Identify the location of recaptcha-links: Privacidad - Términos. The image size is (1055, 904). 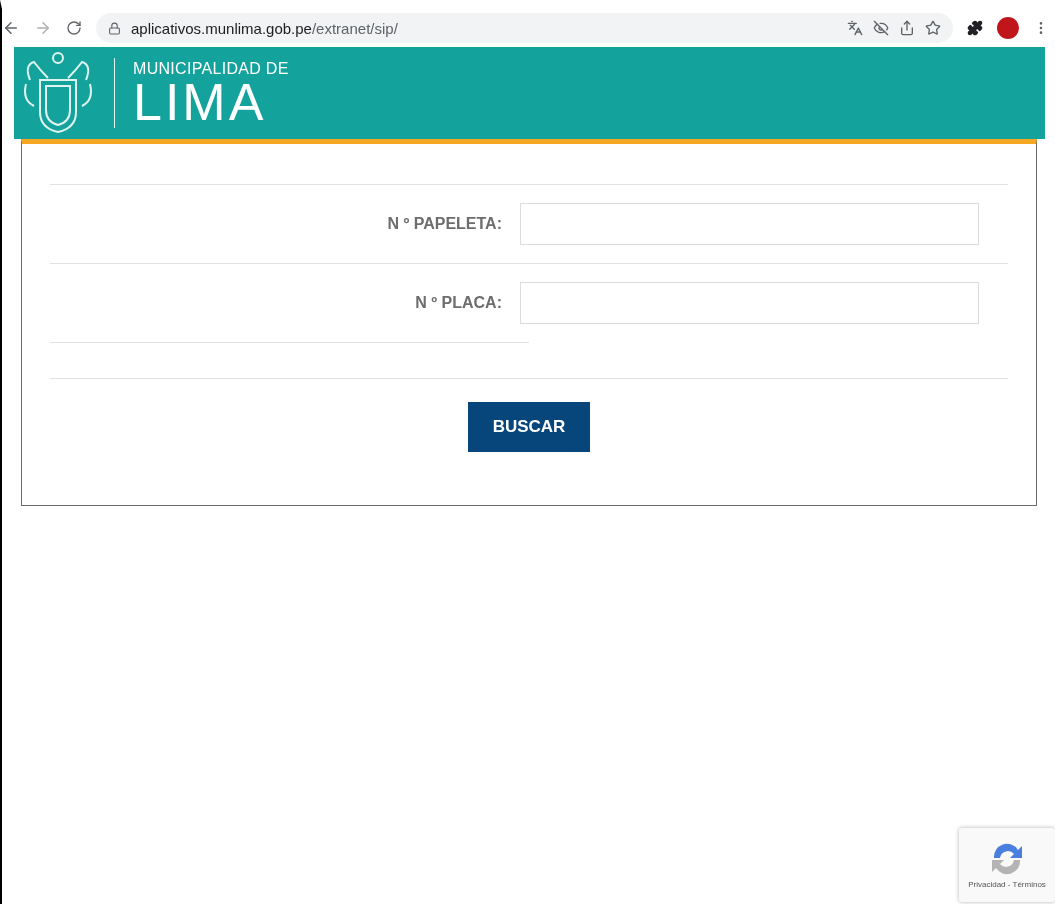
(1007, 884).